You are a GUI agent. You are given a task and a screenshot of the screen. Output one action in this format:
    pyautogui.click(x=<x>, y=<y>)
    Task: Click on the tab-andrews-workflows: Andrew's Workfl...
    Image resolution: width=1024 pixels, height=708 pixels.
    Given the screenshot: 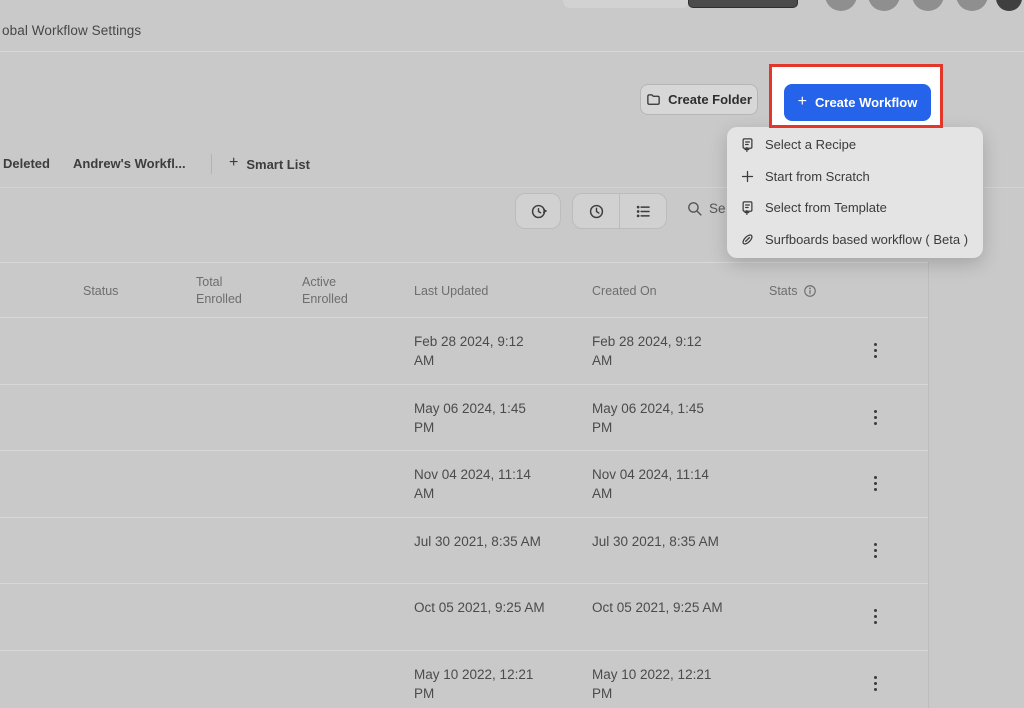 What is the action you would take?
    pyautogui.click(x=129, y=163)
    